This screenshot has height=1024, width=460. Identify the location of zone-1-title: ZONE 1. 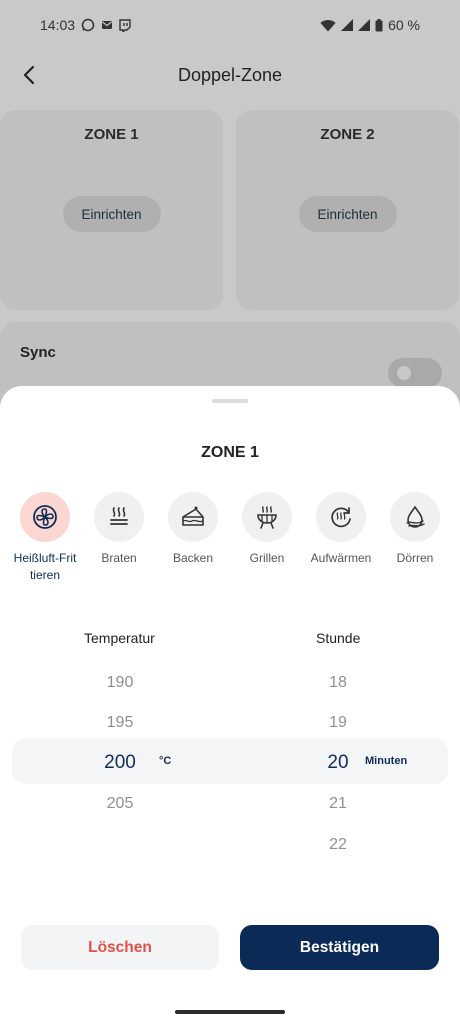
(111, 134).